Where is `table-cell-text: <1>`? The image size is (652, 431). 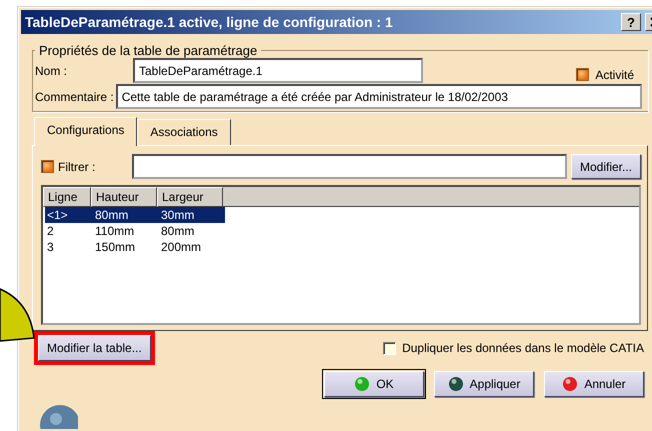 table-cell-text: <1> is located at coordinates (57, 215).